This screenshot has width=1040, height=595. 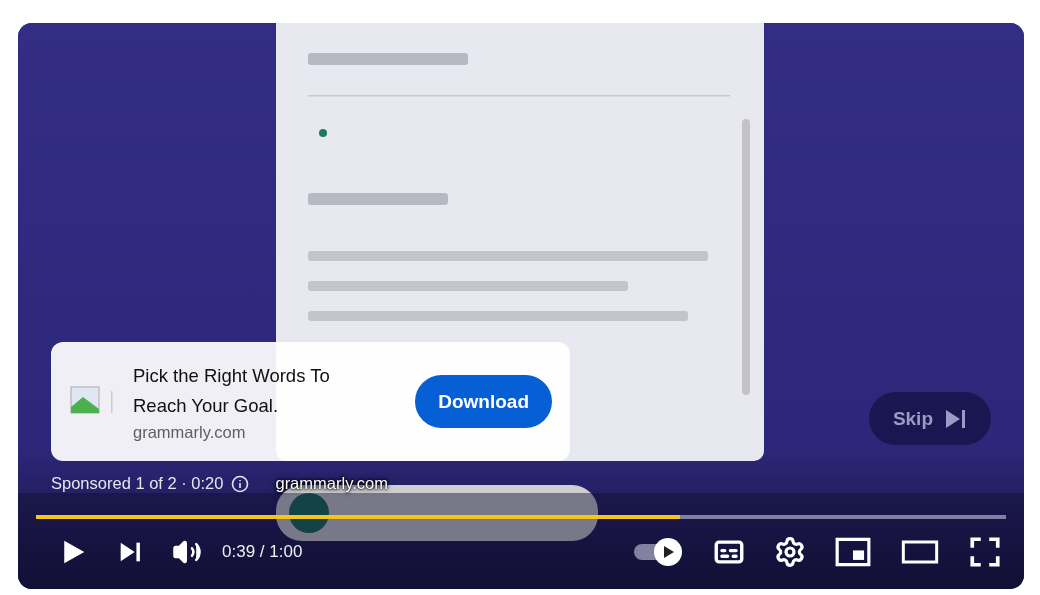 What do you see at coordinates (137, 483) in the screenshot?
I see `sponsored-label: Sponsored 1 of 2 · 0:20` at bounding box center [137, 483].